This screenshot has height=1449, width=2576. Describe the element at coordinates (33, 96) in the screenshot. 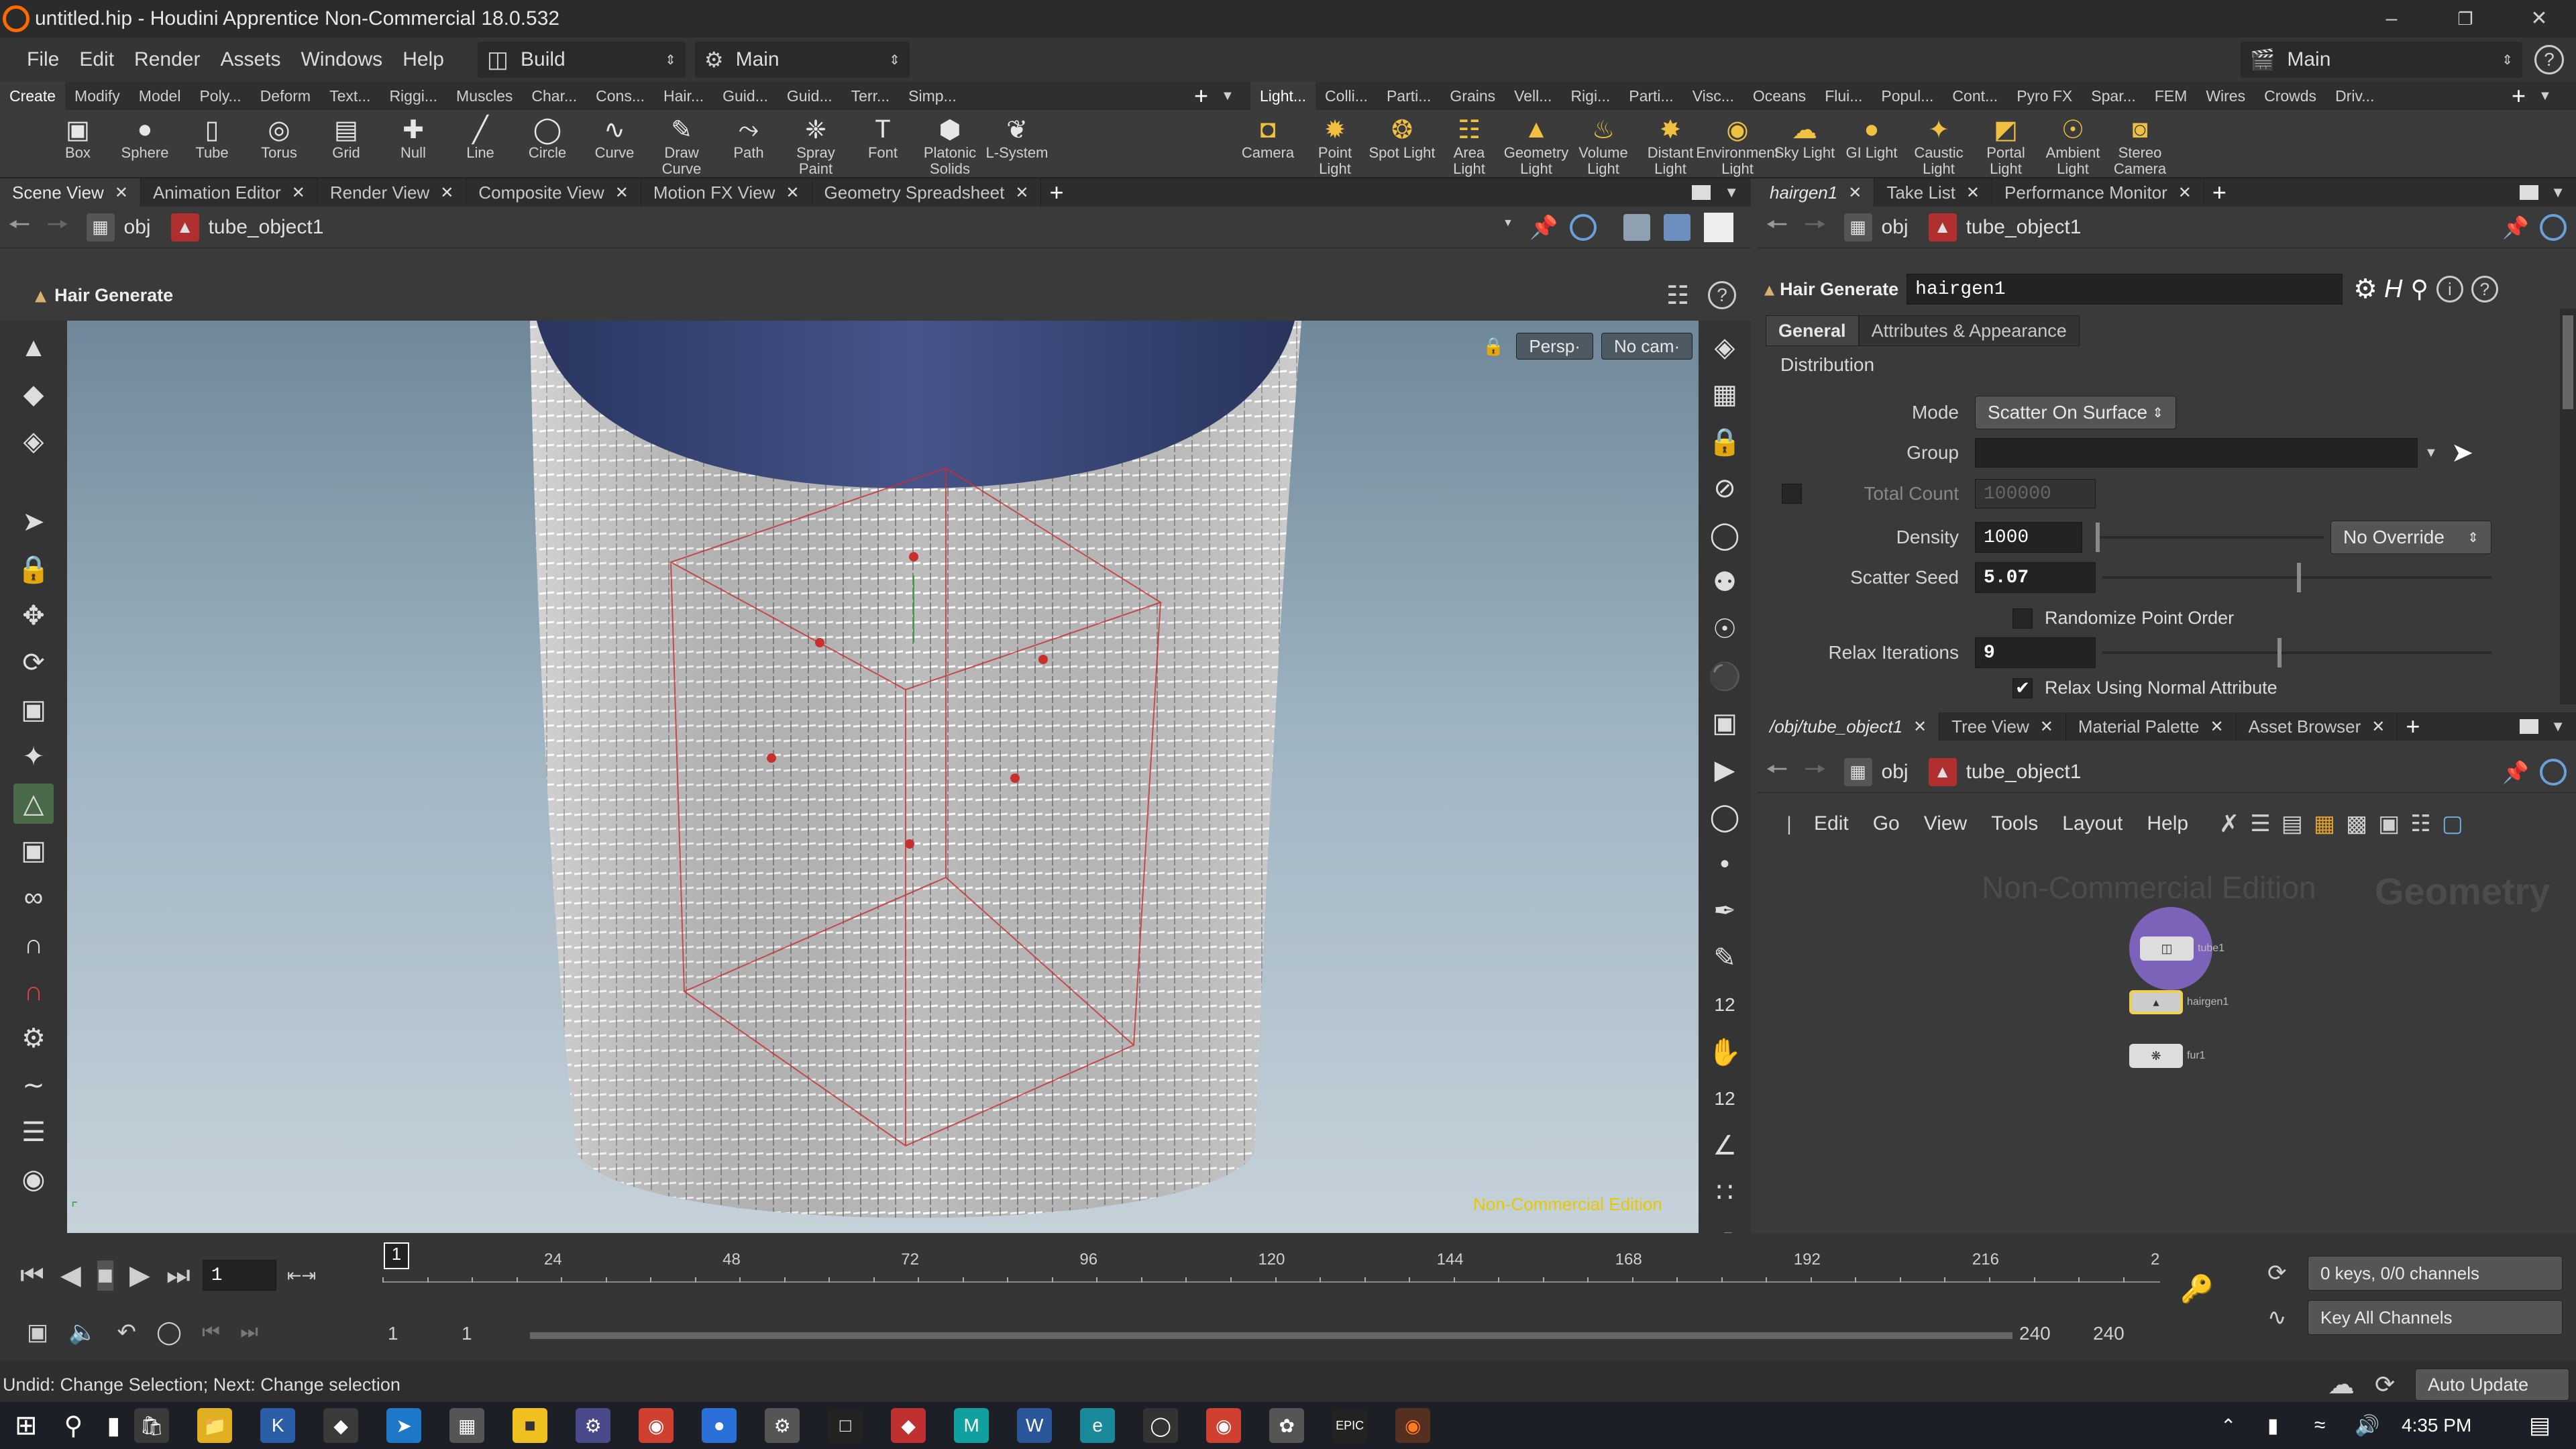

I see `shelf-tab-create-0: Create` at that location.